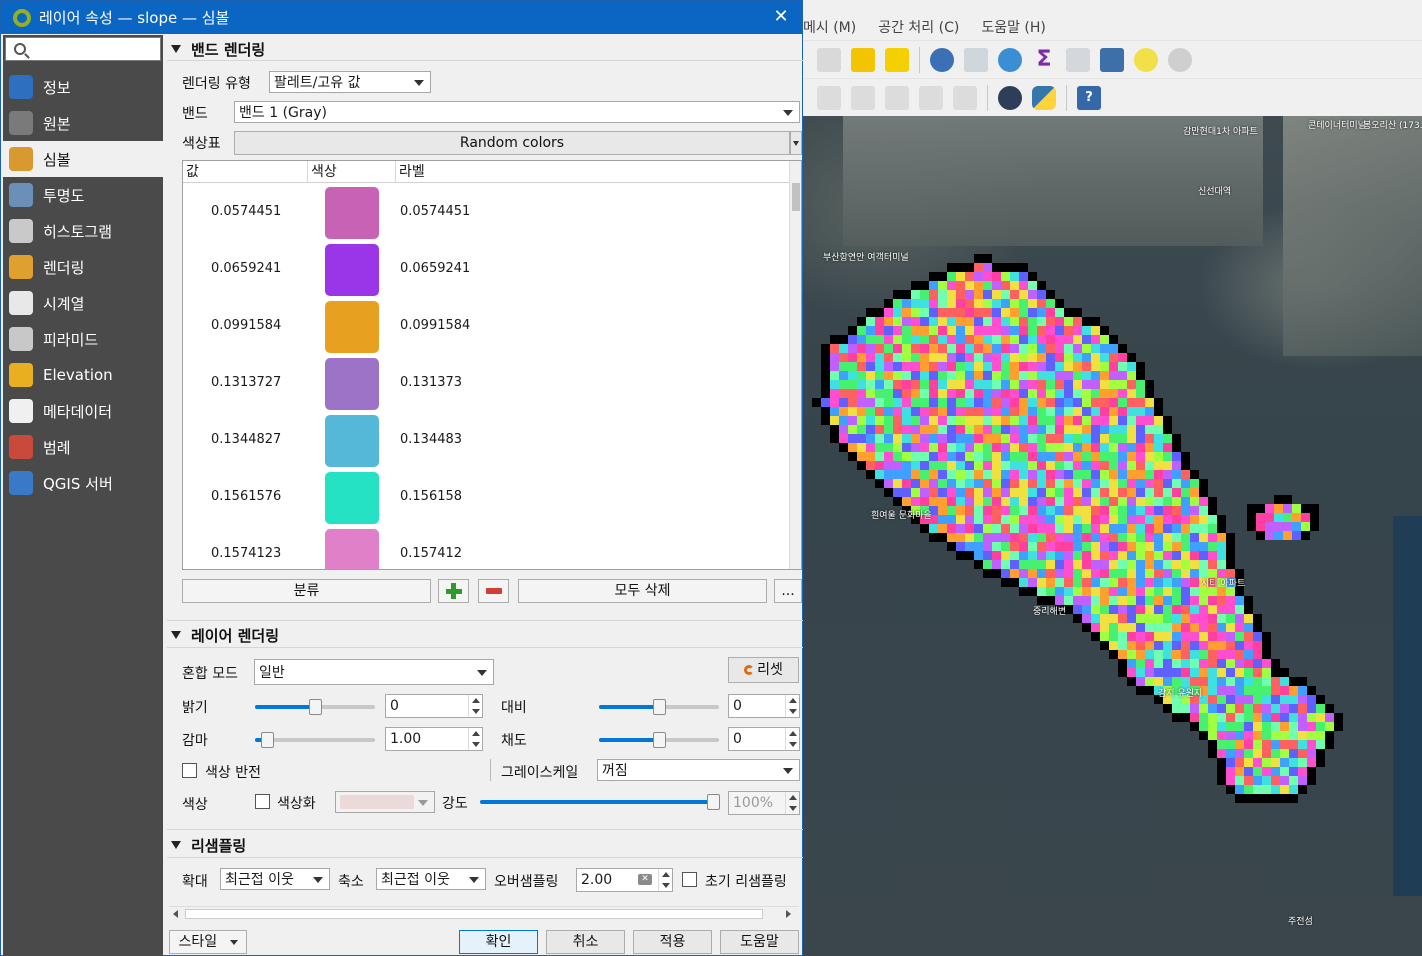  I want to click on sidebar-item: 원본, so click(83, 123).